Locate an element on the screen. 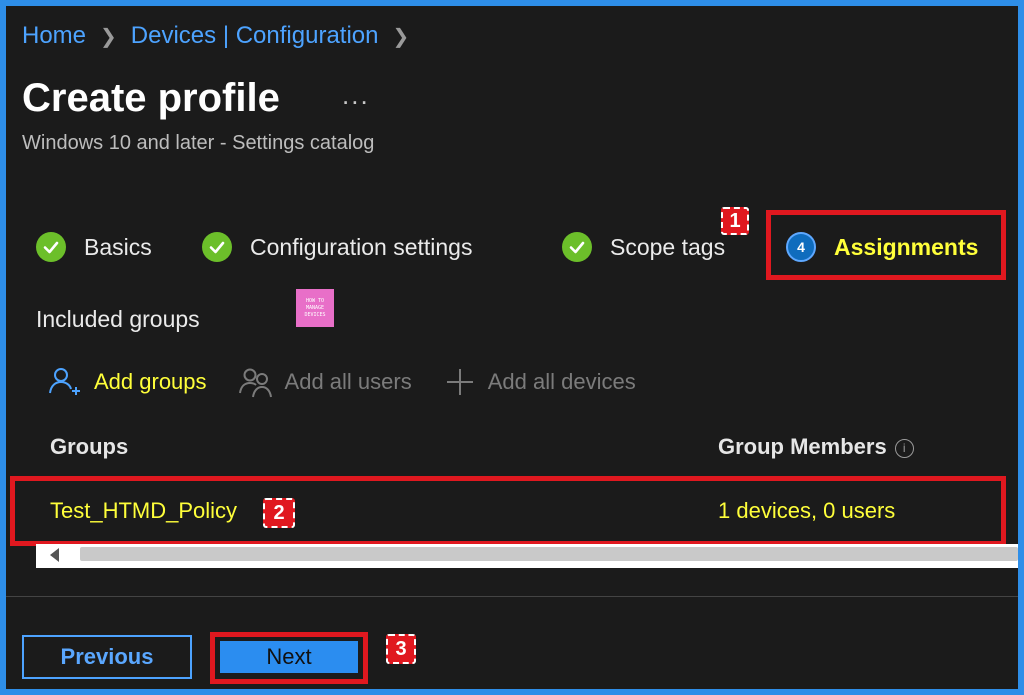  column-header-group-members: Group Members i is located at coordinates (816, 447).